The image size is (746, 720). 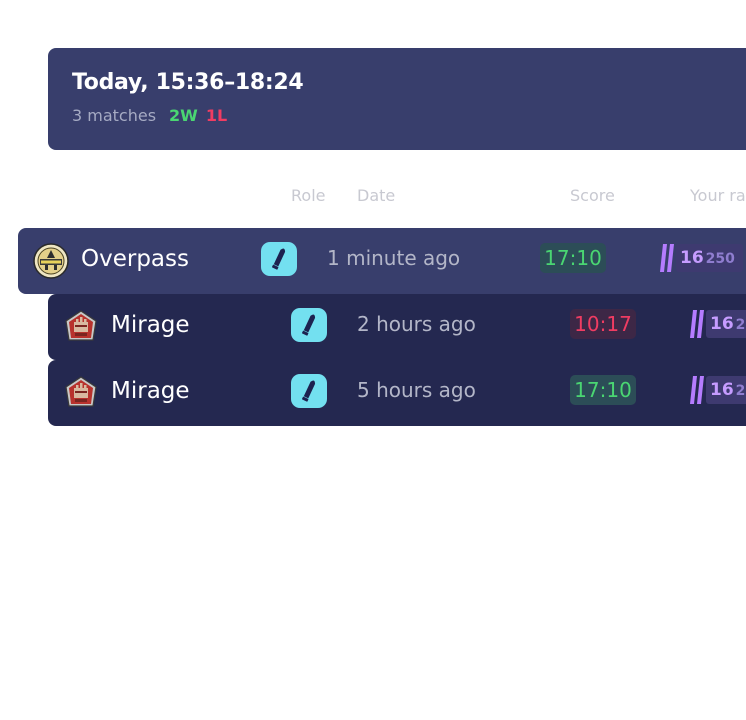 I want to click on match-row: Overpass 1 minute ago 17:10 16 250, so click(x=382, y=261).